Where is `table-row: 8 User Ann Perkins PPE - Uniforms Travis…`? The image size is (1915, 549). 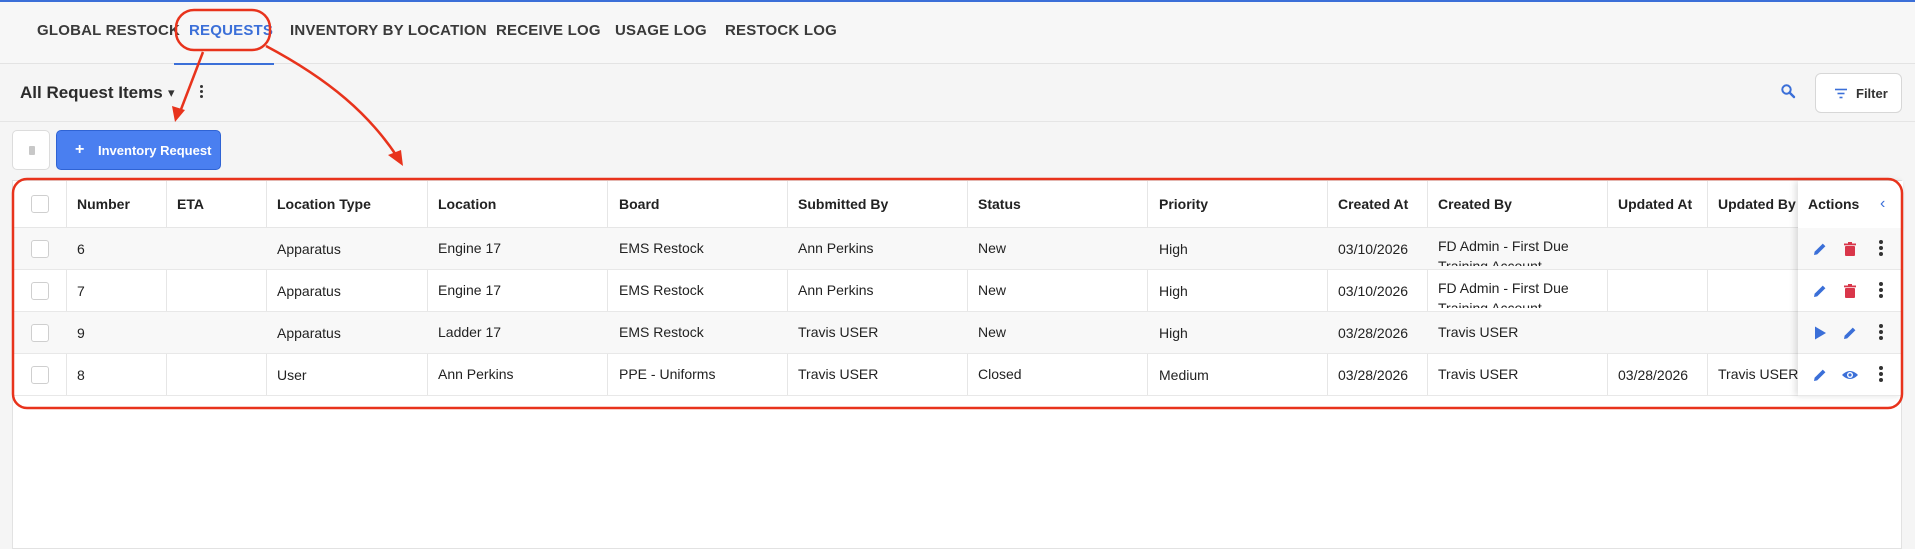 table-row: 8 User Ann Perkins PPE - Uniforms Travis… is located at coordinates (958, 375).